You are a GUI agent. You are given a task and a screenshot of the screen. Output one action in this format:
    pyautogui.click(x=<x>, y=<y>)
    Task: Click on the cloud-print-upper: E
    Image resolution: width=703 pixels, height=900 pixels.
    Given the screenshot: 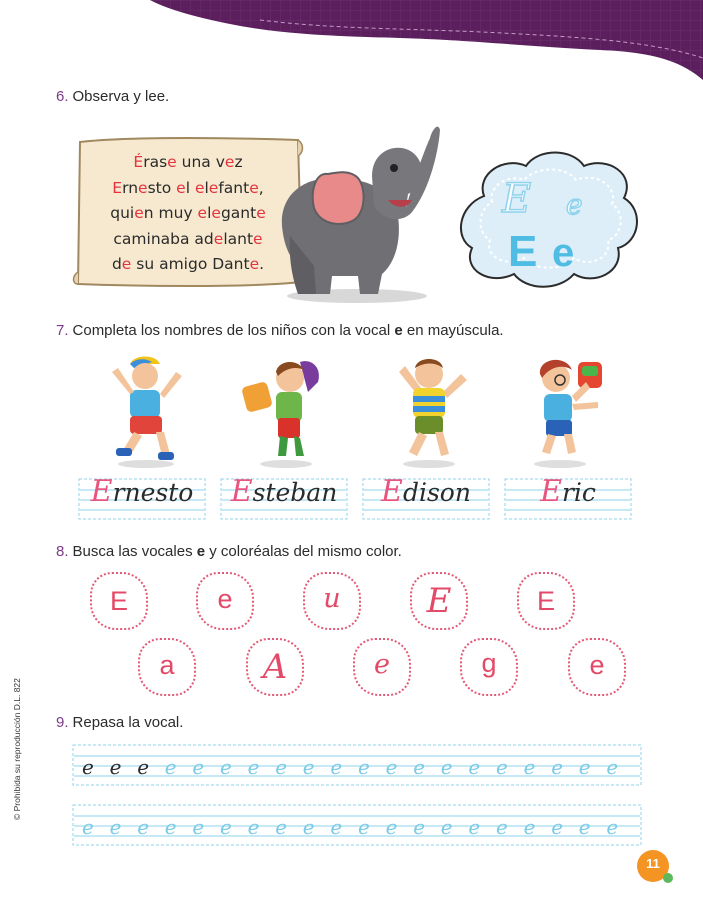 What is the action you would take?
    pyautogui.click(x=522, y=251)
    